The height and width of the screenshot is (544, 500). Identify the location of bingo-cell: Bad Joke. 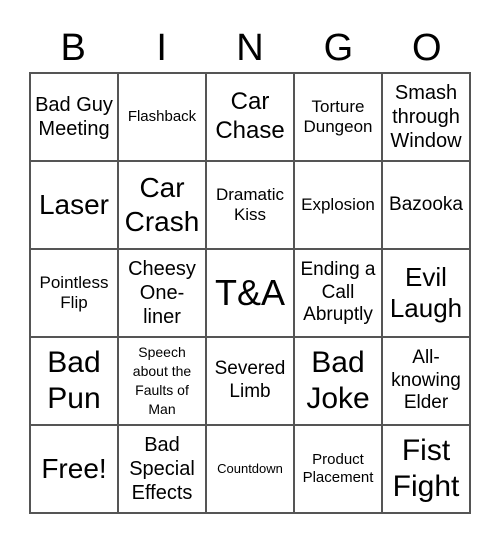
(338, 381).